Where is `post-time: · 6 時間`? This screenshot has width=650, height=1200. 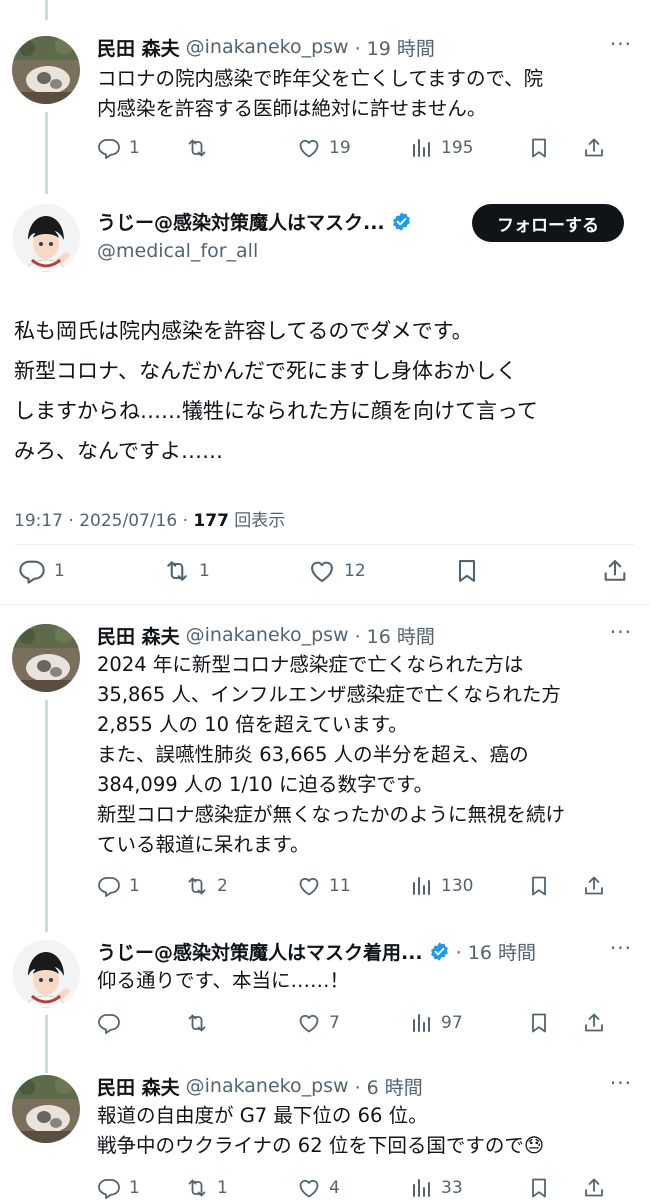
post-time: · 6 時間 is located at coordinates (389, 1086).